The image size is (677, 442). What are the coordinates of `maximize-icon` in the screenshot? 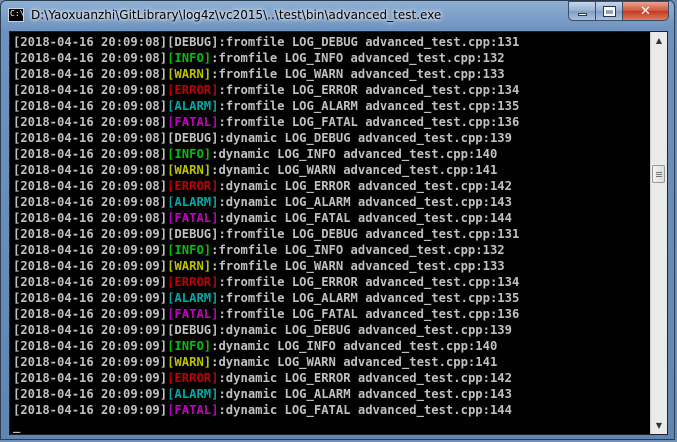 It's located at (609, 11).